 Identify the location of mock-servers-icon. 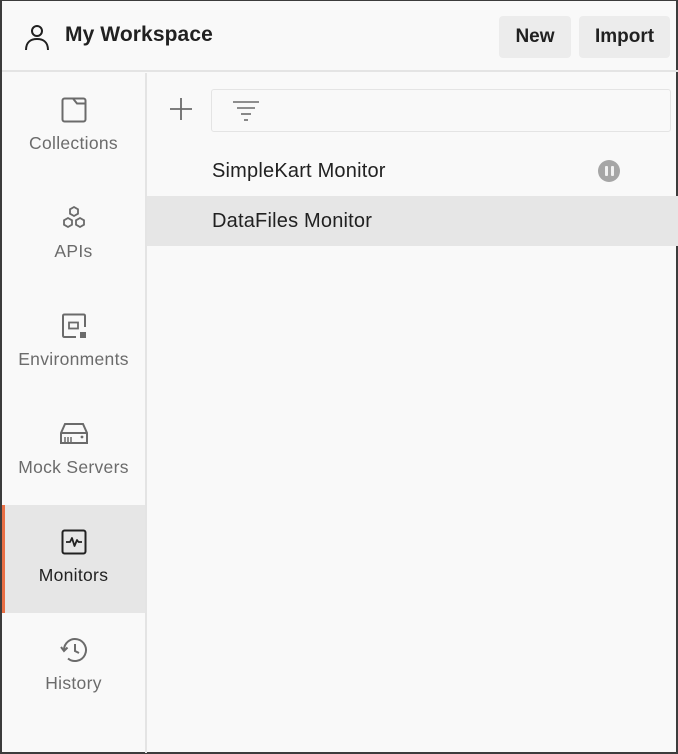
(74, 434).